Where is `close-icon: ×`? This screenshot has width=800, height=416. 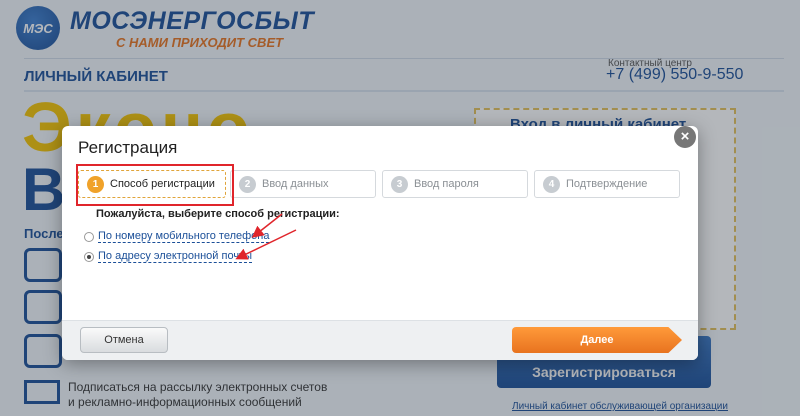 close-icon: × is located at coordinates (685, 137).